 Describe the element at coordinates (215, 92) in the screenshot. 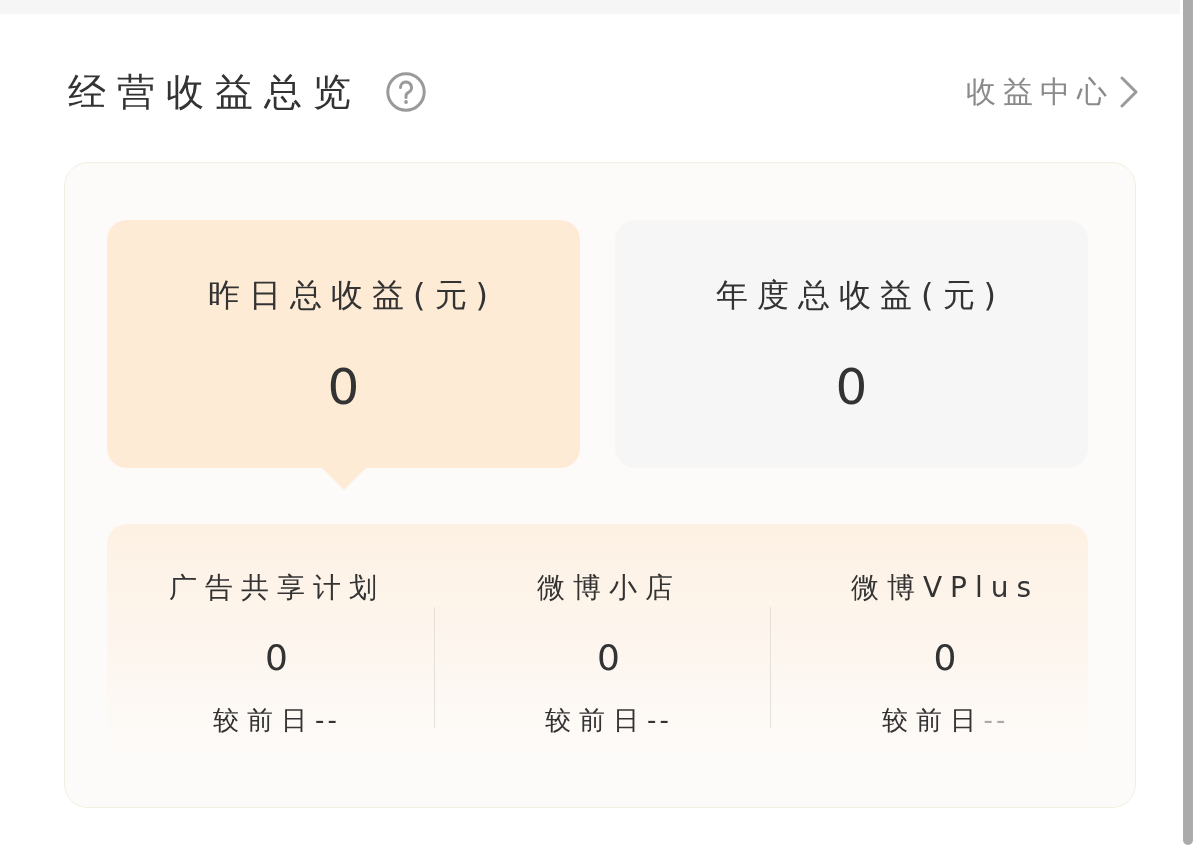

I see `section-title: 经营收益总览` at that location.